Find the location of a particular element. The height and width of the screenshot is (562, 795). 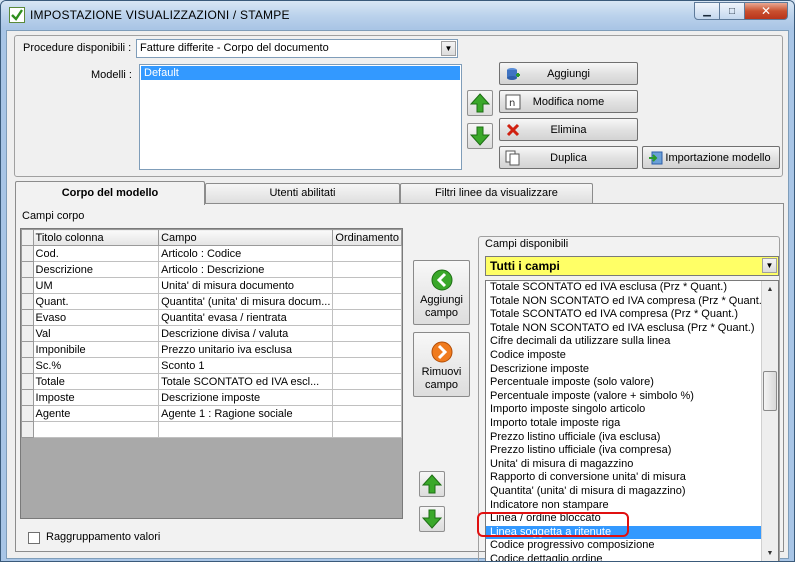

field-move-up-button is located at coordinates (432, 484).